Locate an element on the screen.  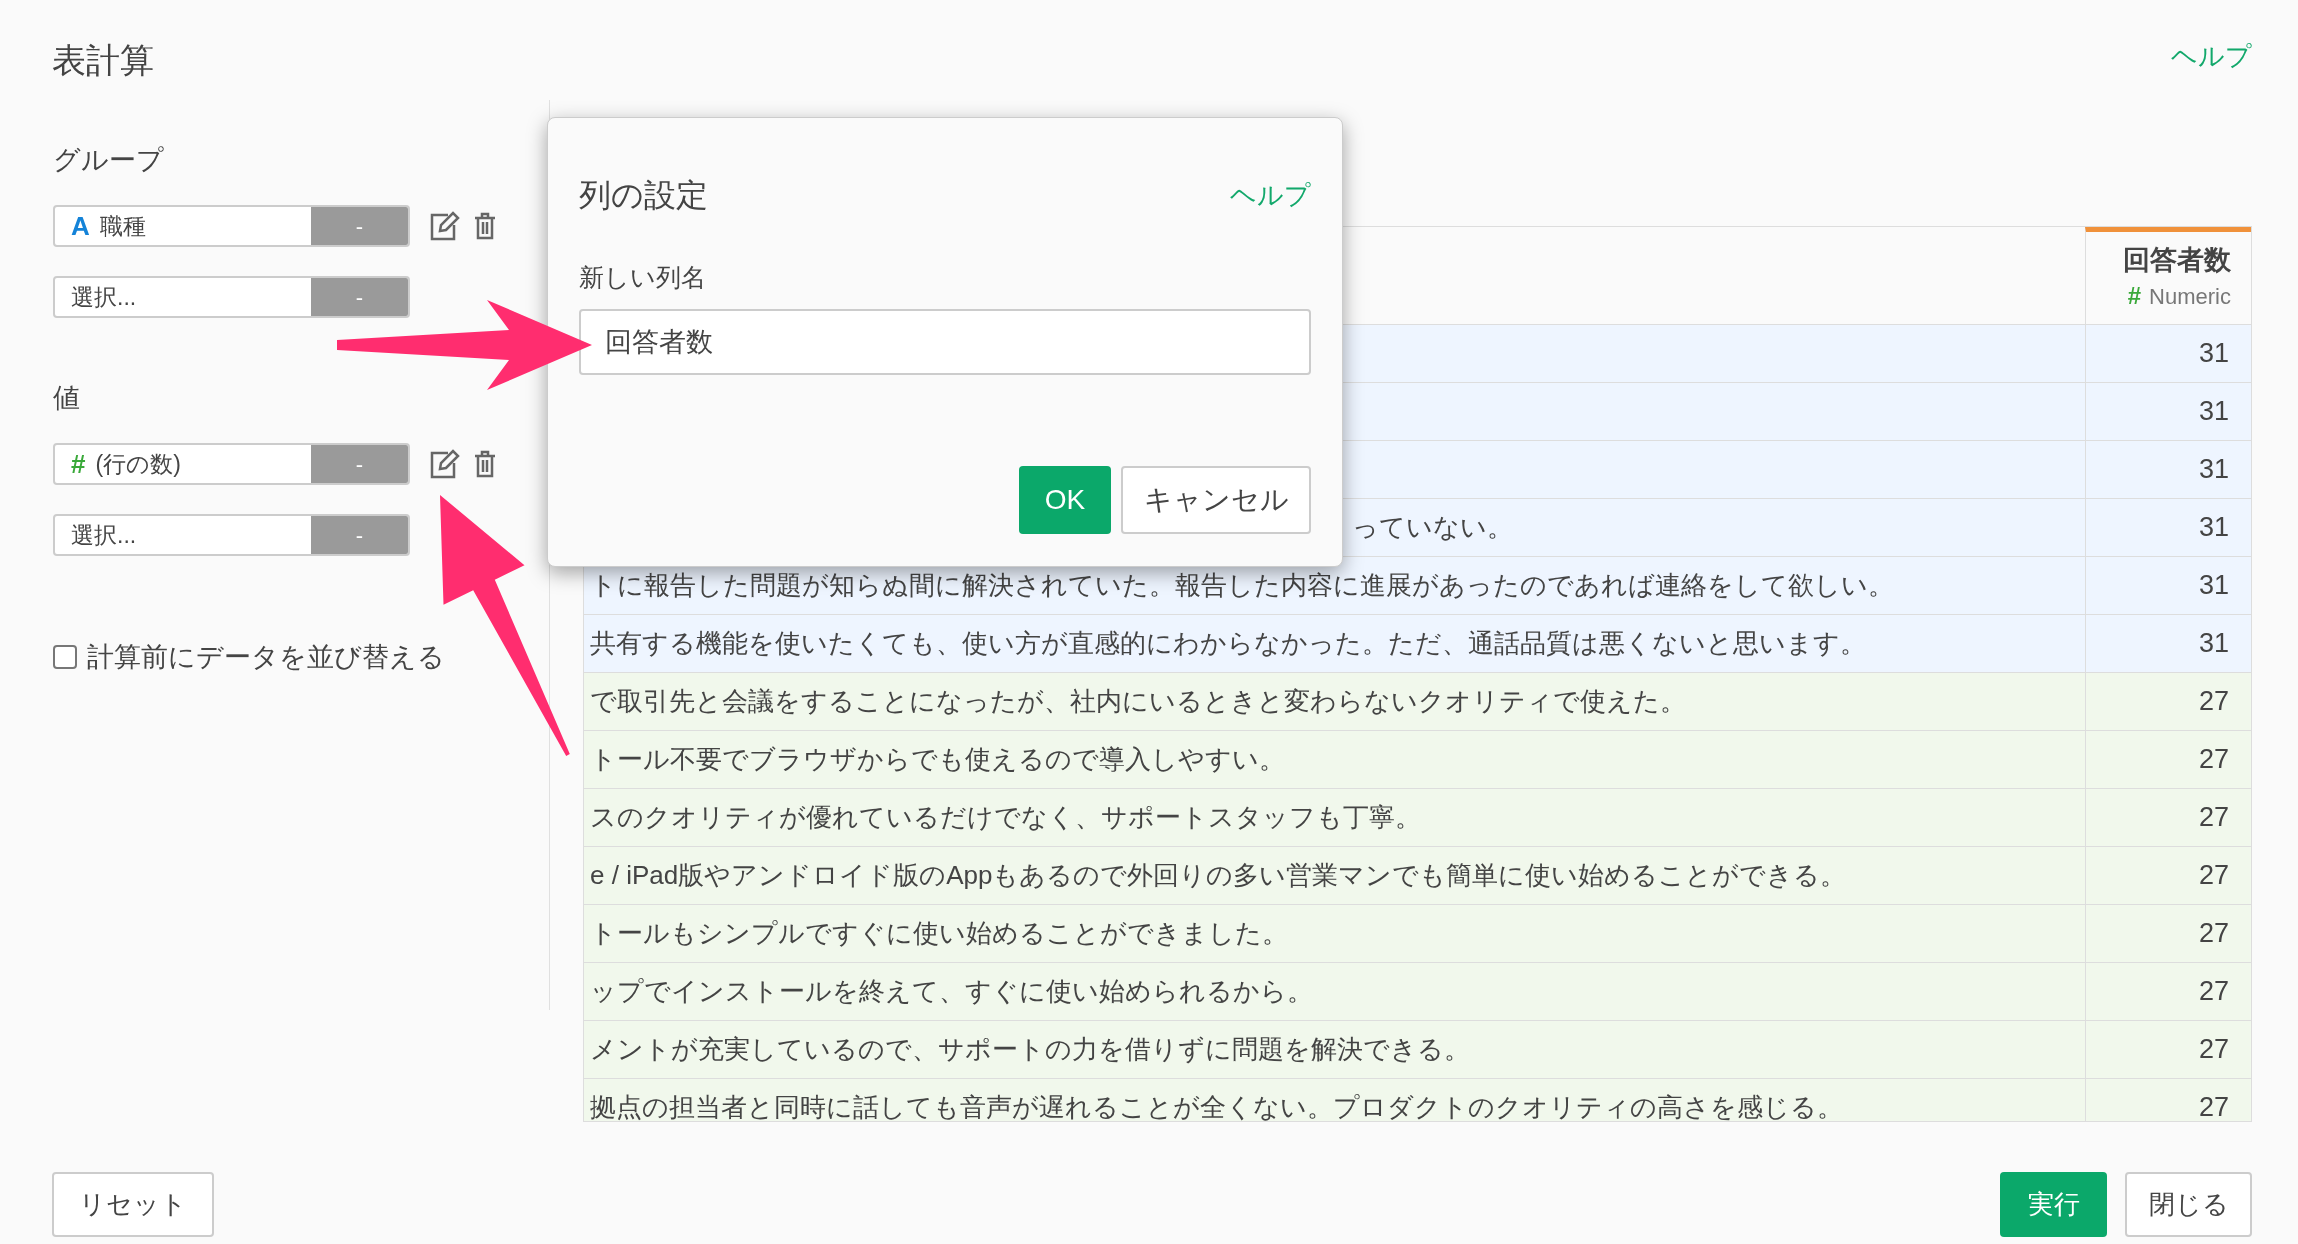
field-select: # (行の数) - is located at coordinates (231, 464).